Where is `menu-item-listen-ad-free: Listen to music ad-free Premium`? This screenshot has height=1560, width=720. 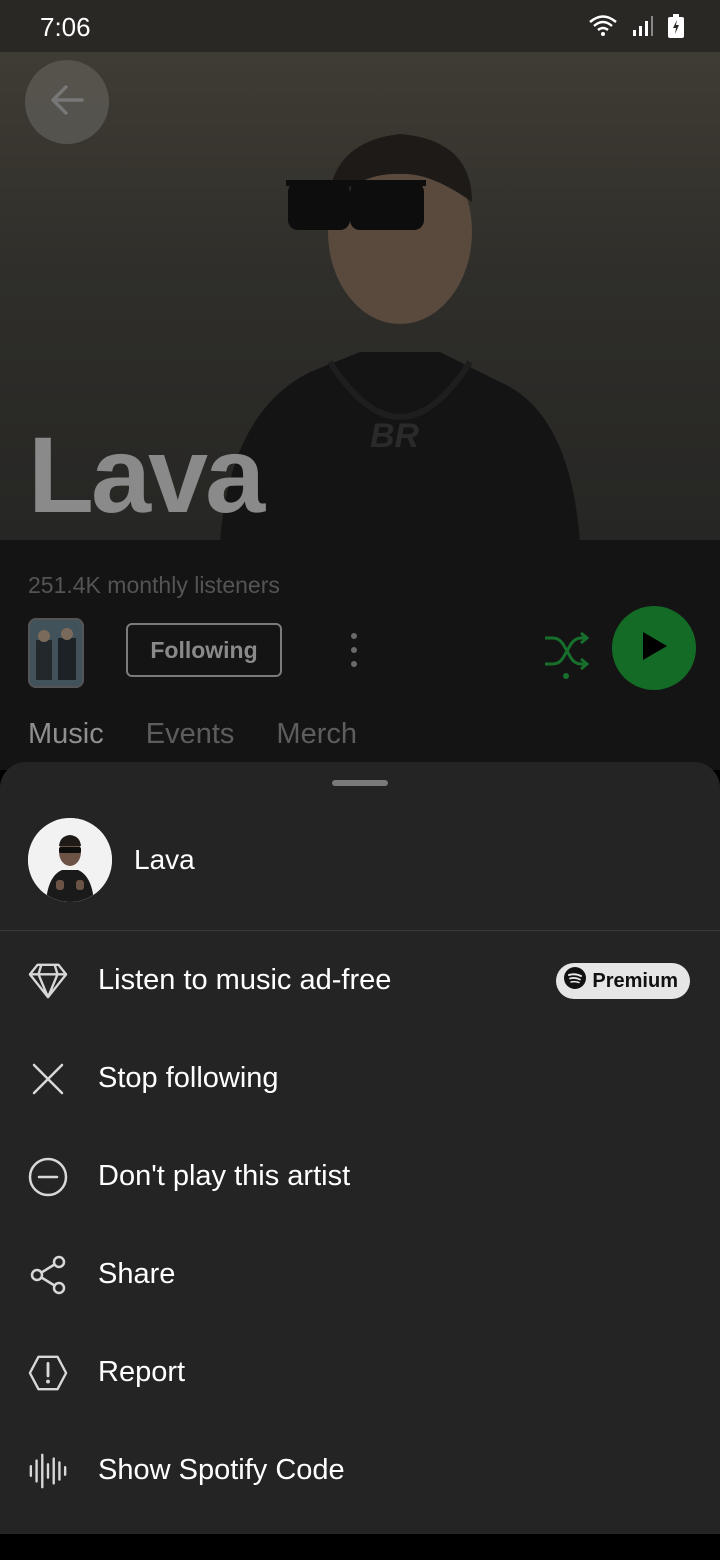
menu-item-listen-ad-free: Listen to music ad-free Premium is located at coordinates (360, 981).